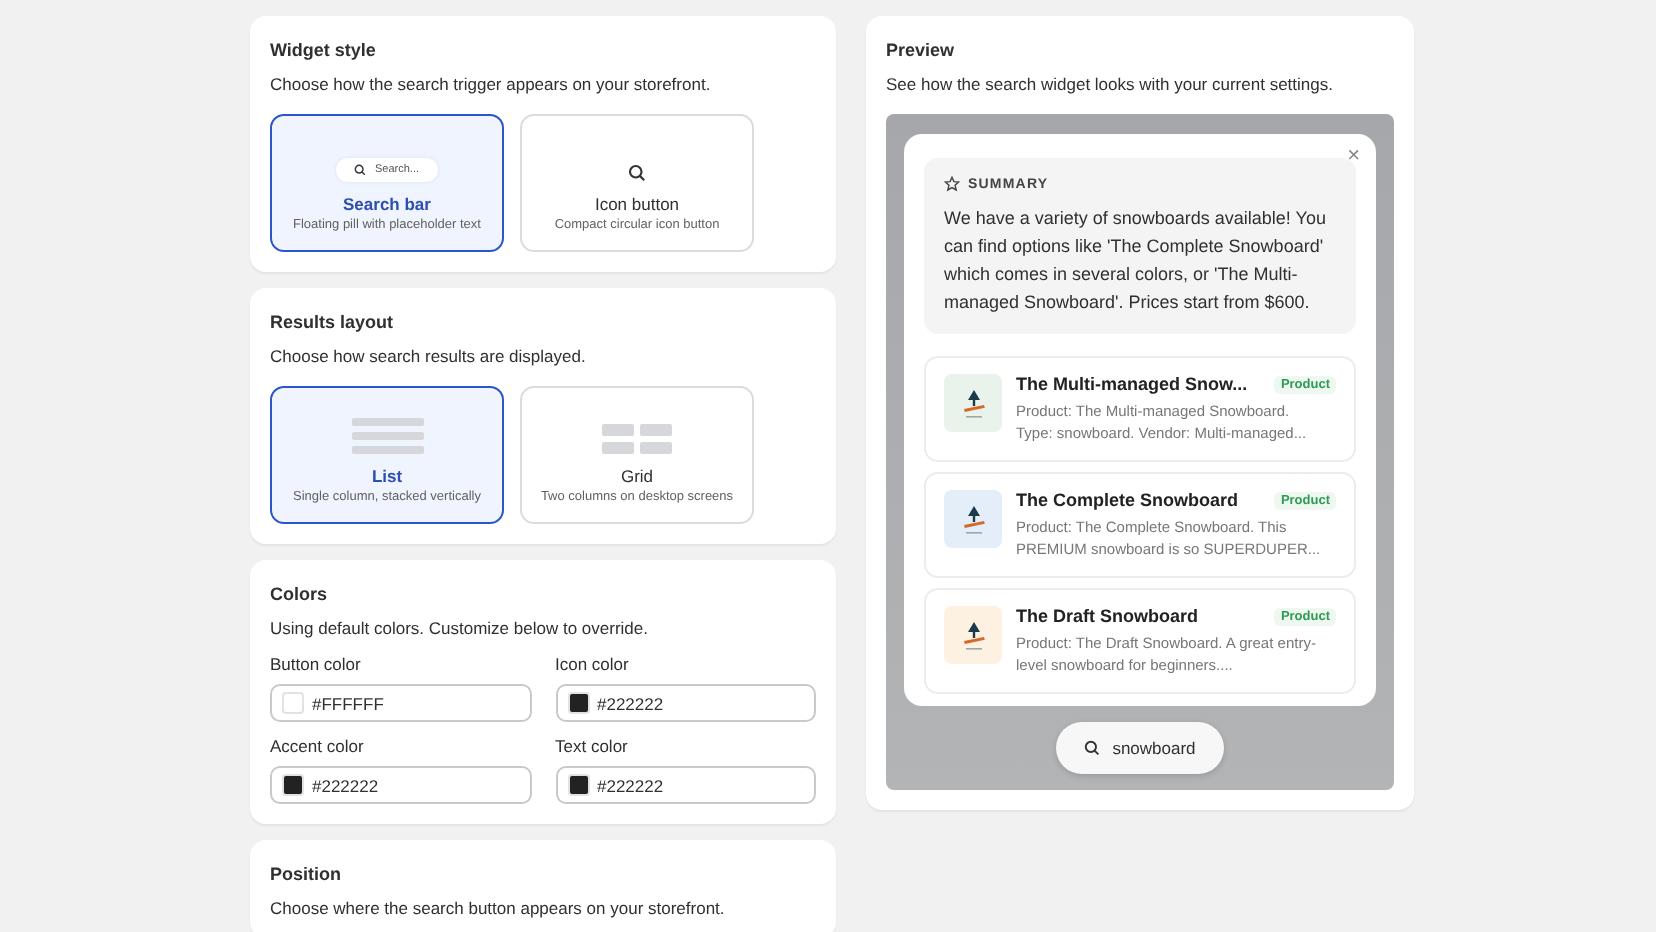  Describe the element at coordinates (1107, 616) in the screenshot. I see `result-title: The Draft Snowboard` at that location.